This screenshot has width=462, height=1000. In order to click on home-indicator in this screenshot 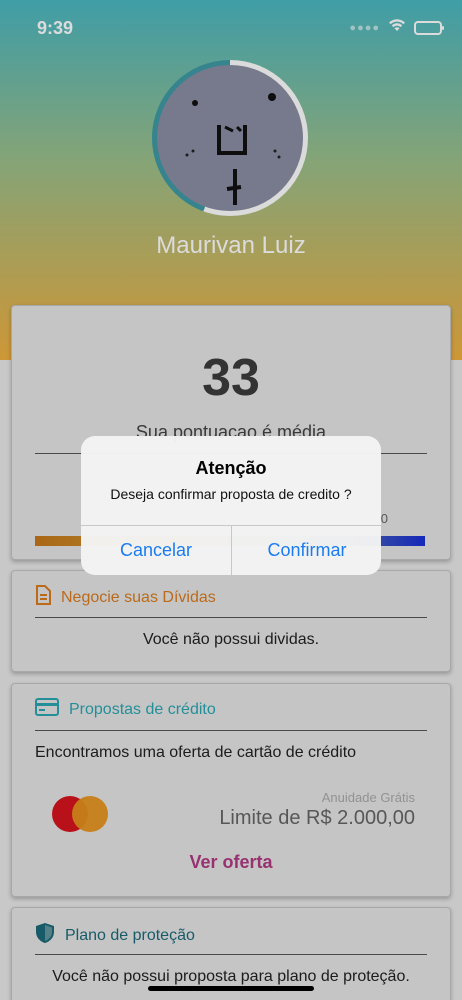, I will do `click(231, 988)`.